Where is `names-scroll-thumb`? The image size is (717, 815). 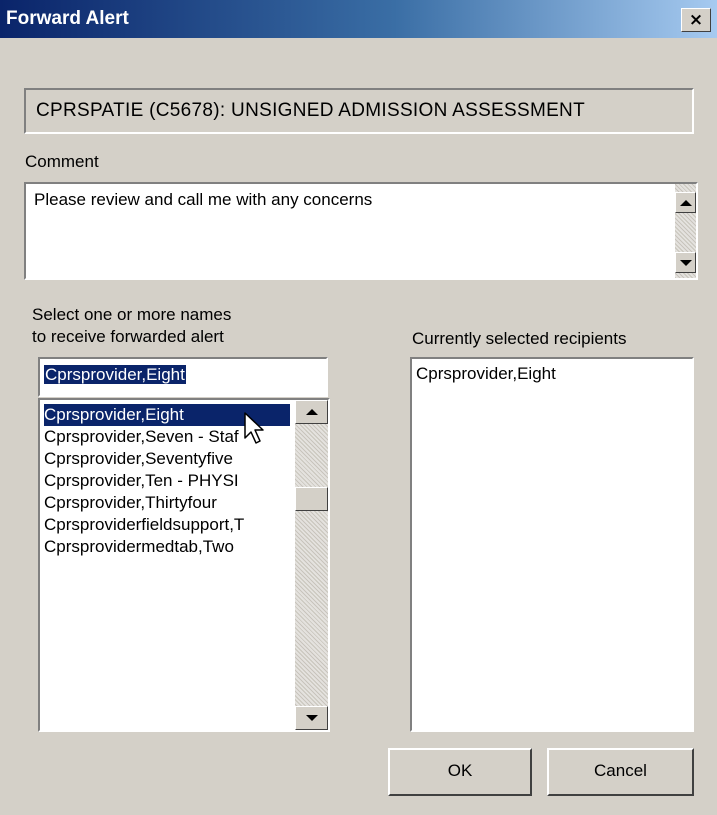
names-scroll-thumb is located at coordinates (311, 499).